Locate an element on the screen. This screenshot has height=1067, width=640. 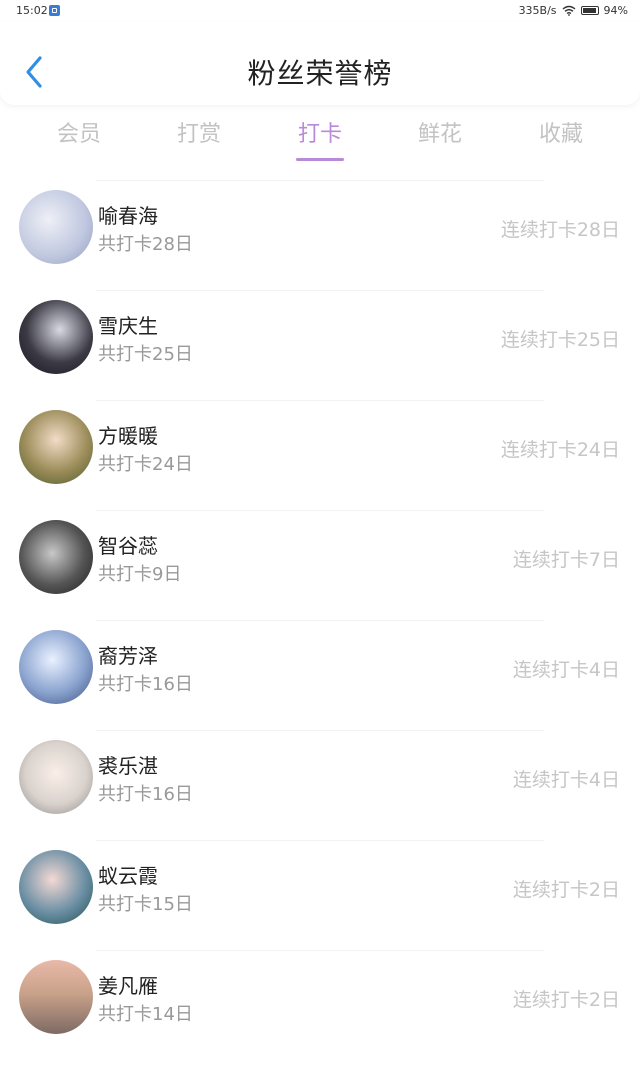
streak-checkin: 连续打卡28日 is located at coordinates (560, 230).